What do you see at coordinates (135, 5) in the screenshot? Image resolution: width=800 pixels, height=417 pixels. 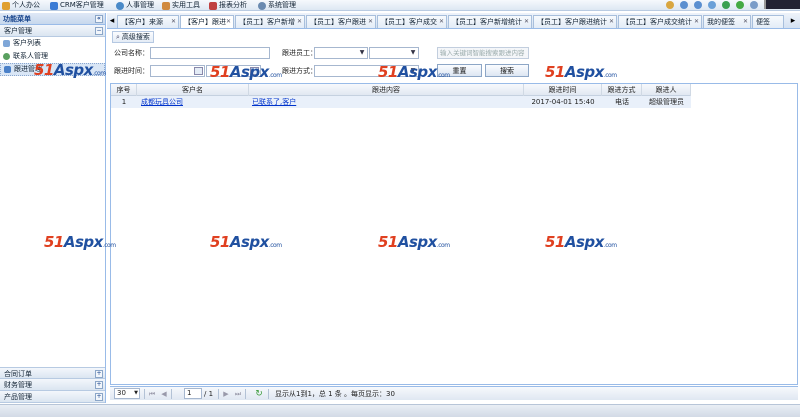 I see `menu-hr: 人事管理` at bounding box center [135, 5].